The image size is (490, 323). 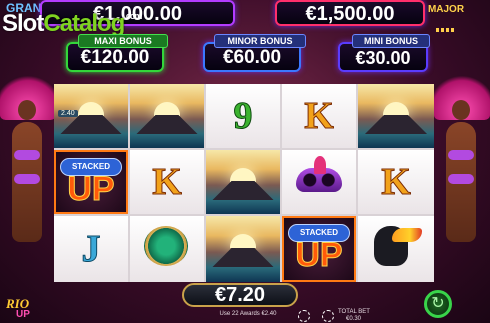 I want to click on major-jackpot-value: €1,500.00, so click(x=350, y=14).